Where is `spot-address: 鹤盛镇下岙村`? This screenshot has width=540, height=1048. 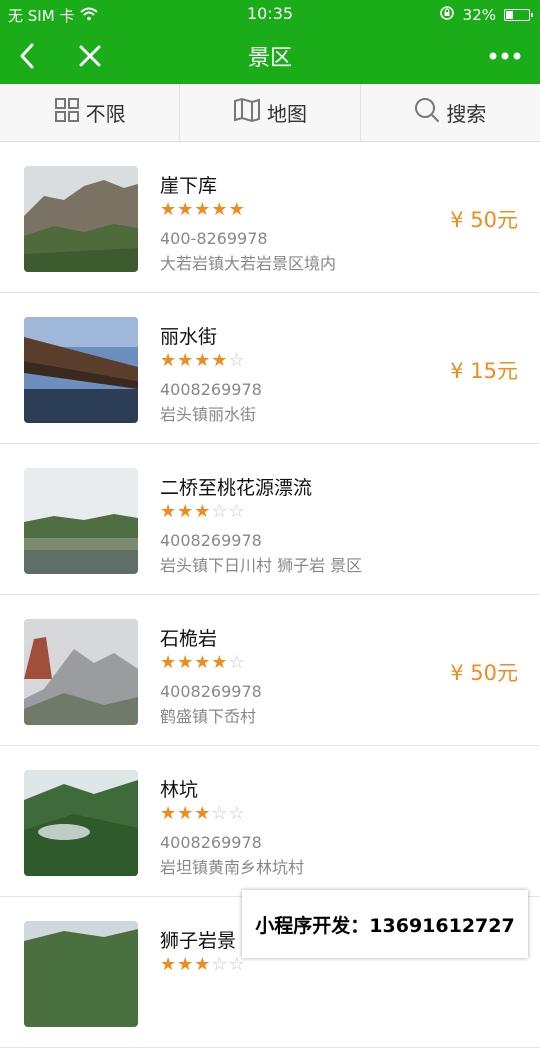 spot-address: 鹤盛镇下岙村 is located at coordinates (208, 716).